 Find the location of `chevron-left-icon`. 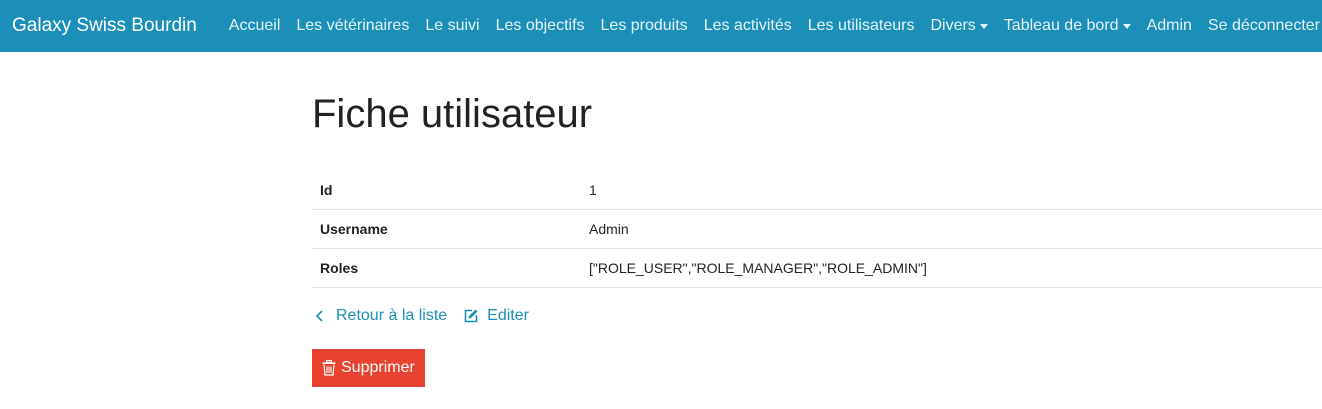

chevron-left-icon is located at coordinates (320, 316).